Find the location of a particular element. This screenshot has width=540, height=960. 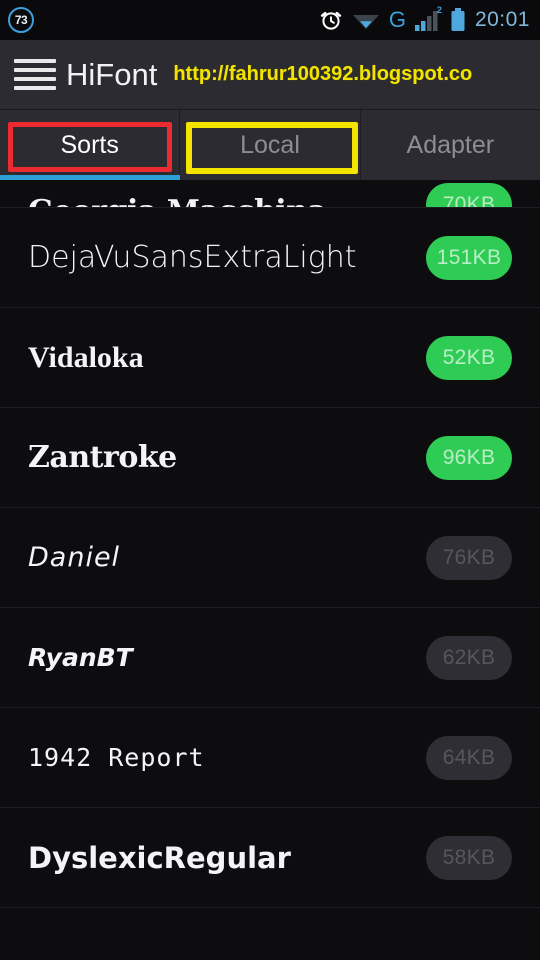

list-item: DejaVuSansExtraLight 151KB is located at coordinates (270, 258).